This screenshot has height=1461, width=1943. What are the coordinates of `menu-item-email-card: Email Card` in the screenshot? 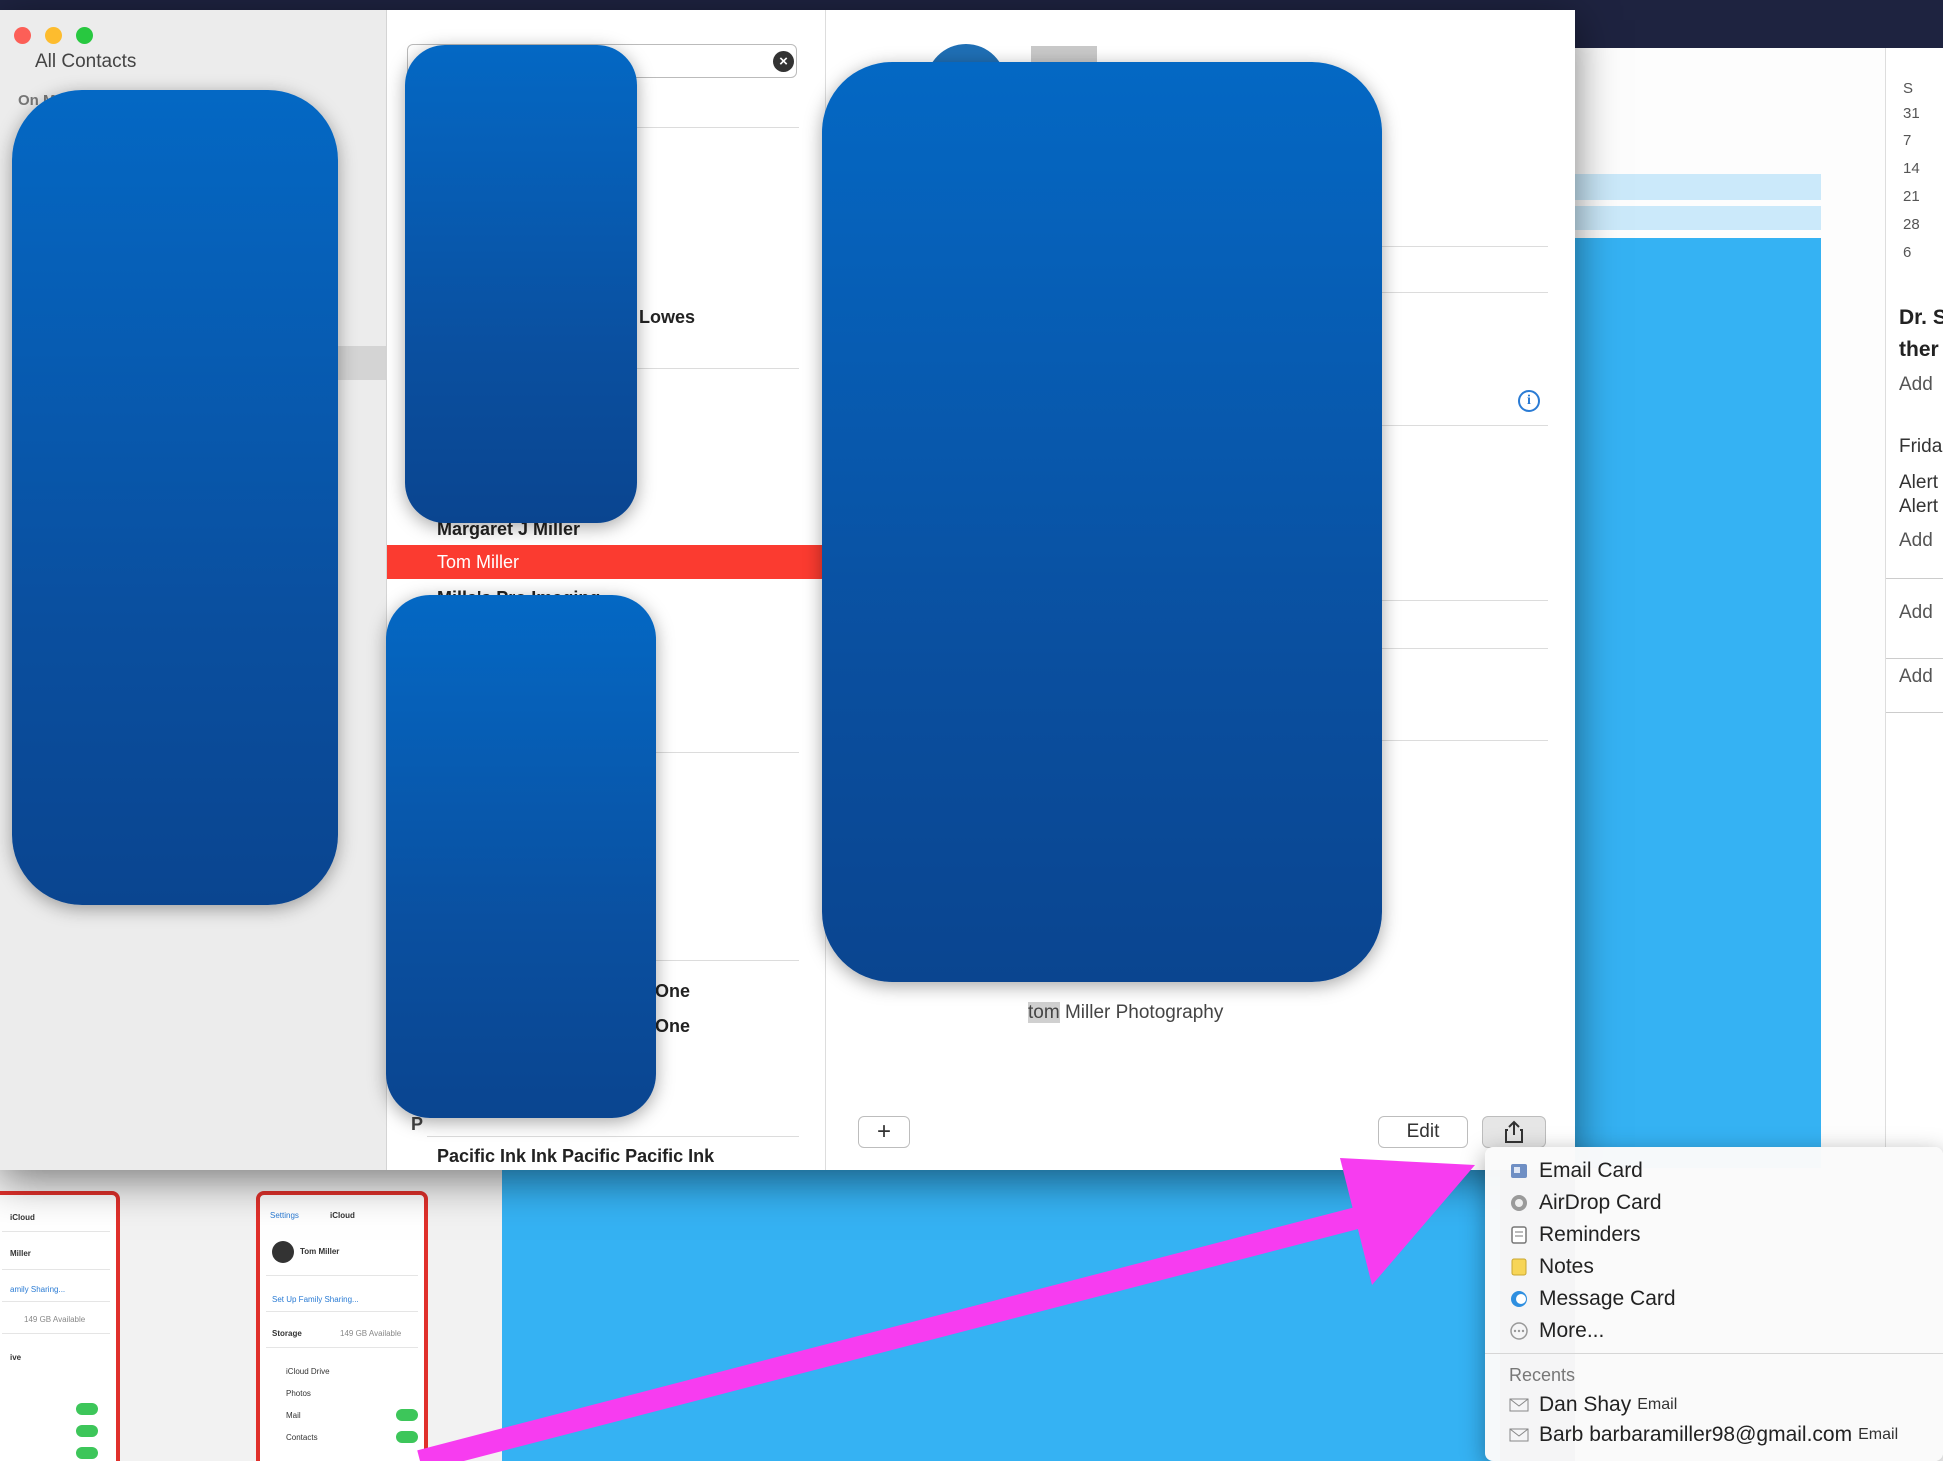 It's located at (1575, 1171).